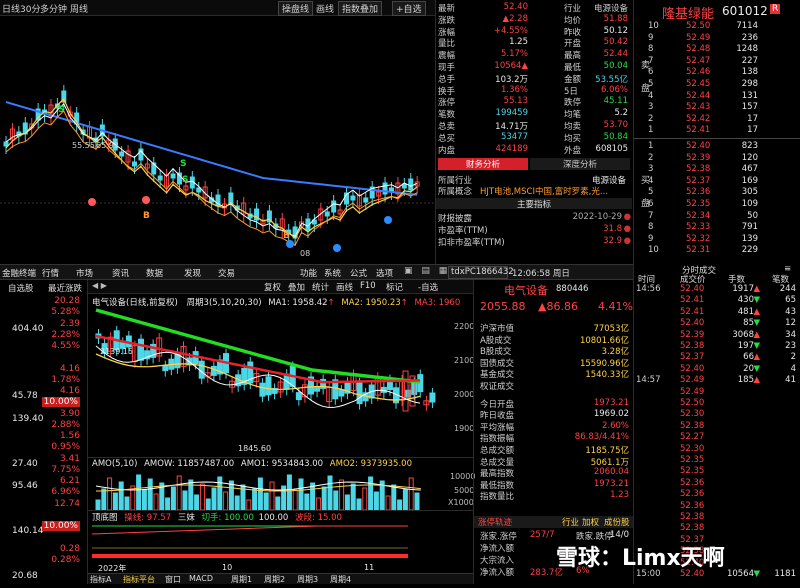  What do you see at coordinates (44, 307) in the screenshot?
I see `watchlist-row: 20.28 5.28%` at bounding box center [44, 307].